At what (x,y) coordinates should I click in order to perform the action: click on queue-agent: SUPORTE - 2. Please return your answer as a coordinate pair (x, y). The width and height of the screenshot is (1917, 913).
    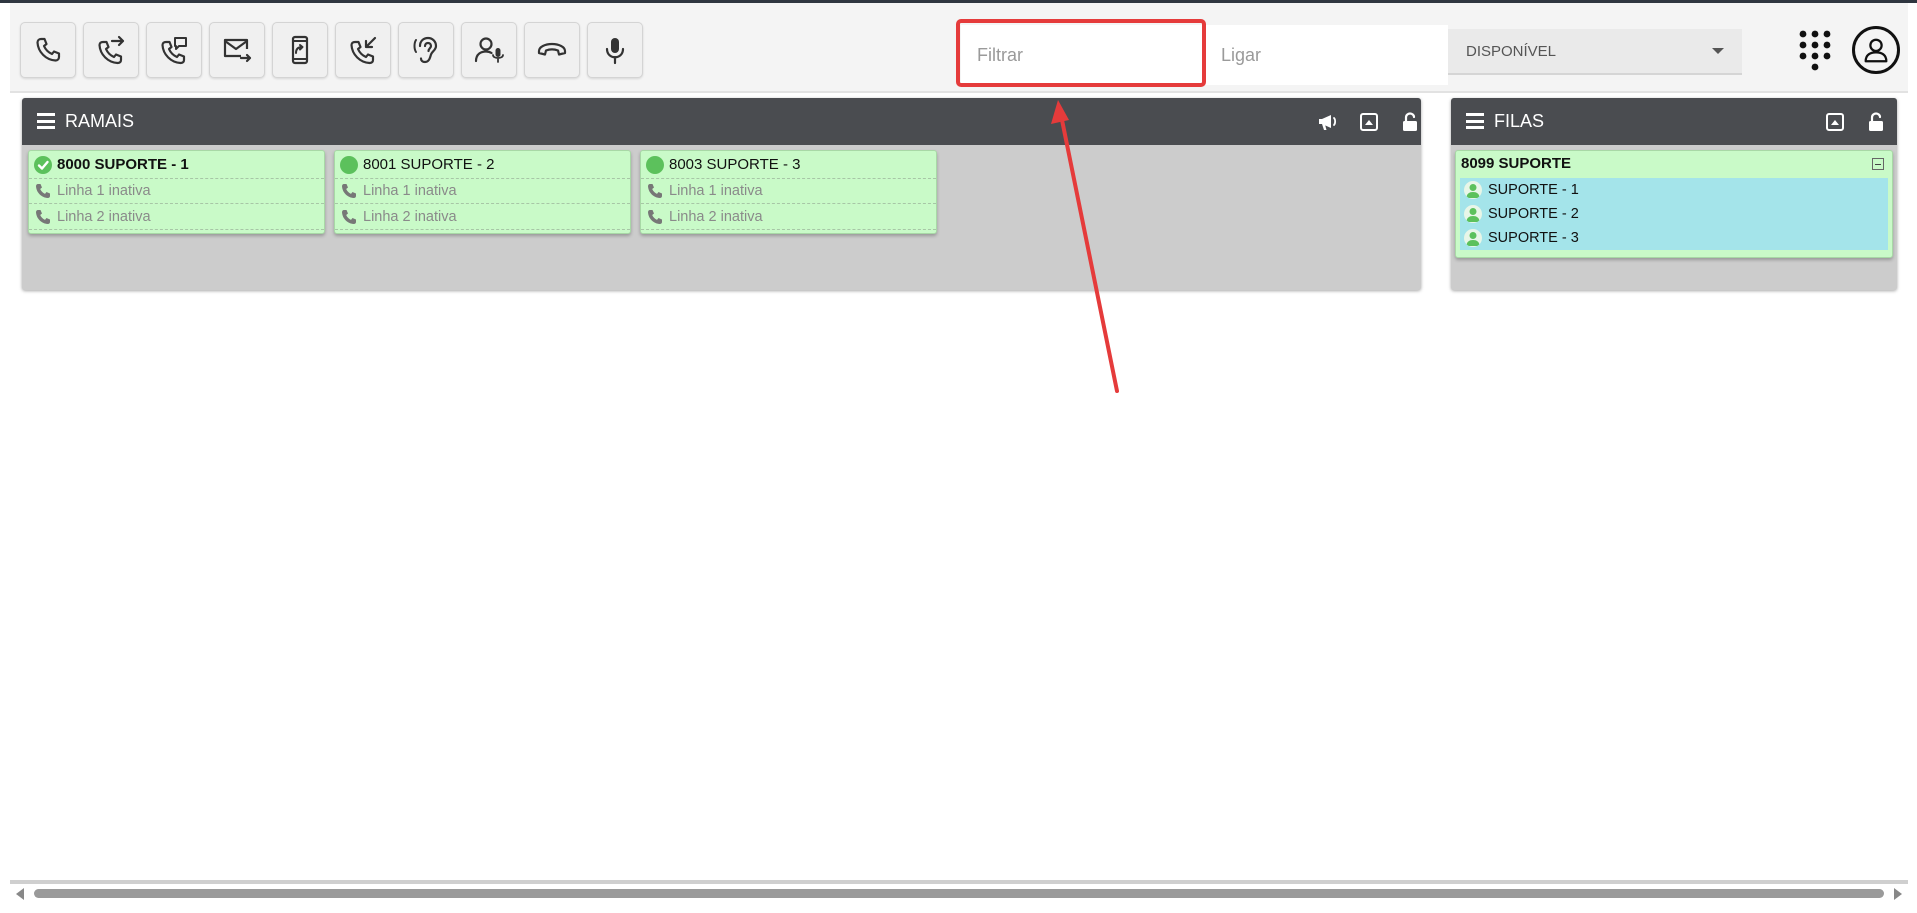
    Looking at the image, I should click on (1519, 214).